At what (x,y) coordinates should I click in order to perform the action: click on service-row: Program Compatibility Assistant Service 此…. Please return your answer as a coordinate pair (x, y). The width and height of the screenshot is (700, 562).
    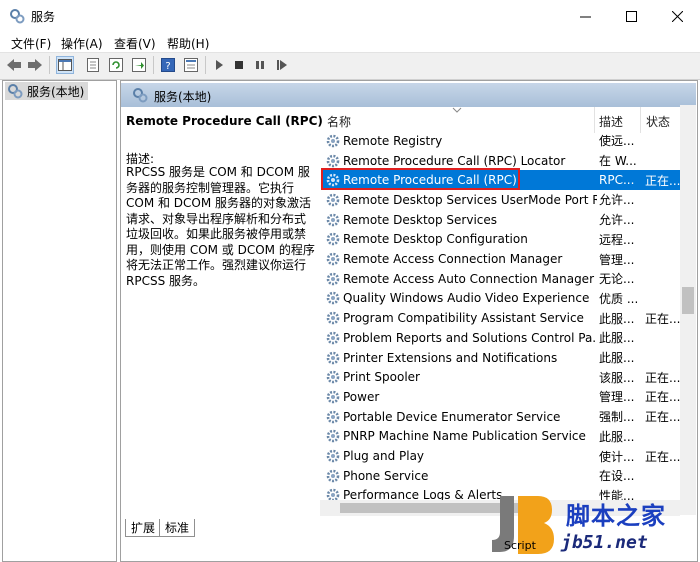
    Looking at the image, I should click on (501, 318).